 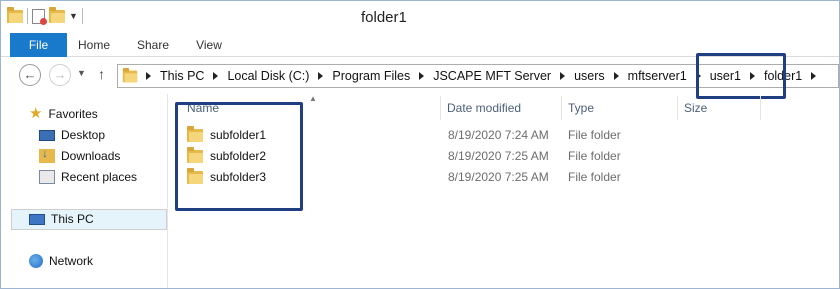 I want to click on breadcrumb-users: users, so click(x=589, y=76).